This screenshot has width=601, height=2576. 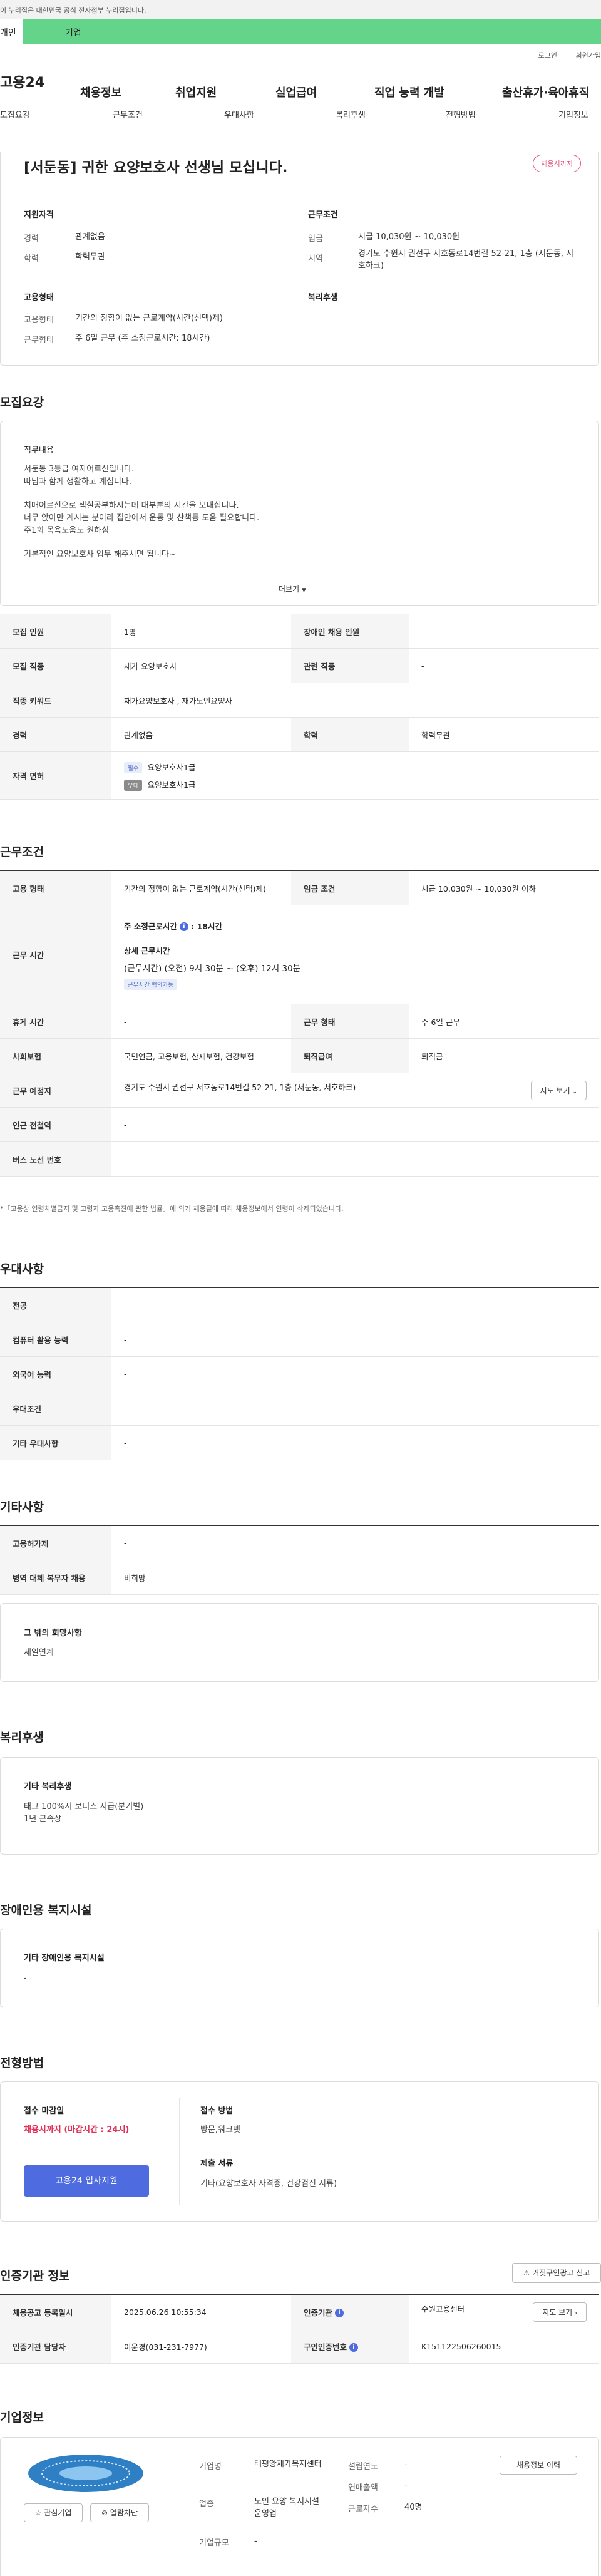 I want to click on login-link: 로그인, so click(x=547, y=55).